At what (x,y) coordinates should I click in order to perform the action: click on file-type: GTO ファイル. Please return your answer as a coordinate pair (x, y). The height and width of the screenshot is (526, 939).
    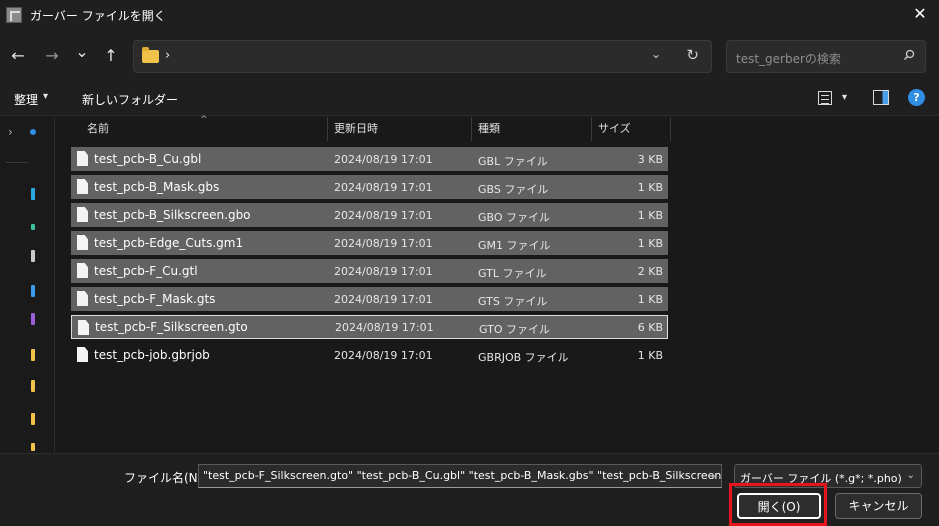
    Looking at the image, I should click on (515, 329).